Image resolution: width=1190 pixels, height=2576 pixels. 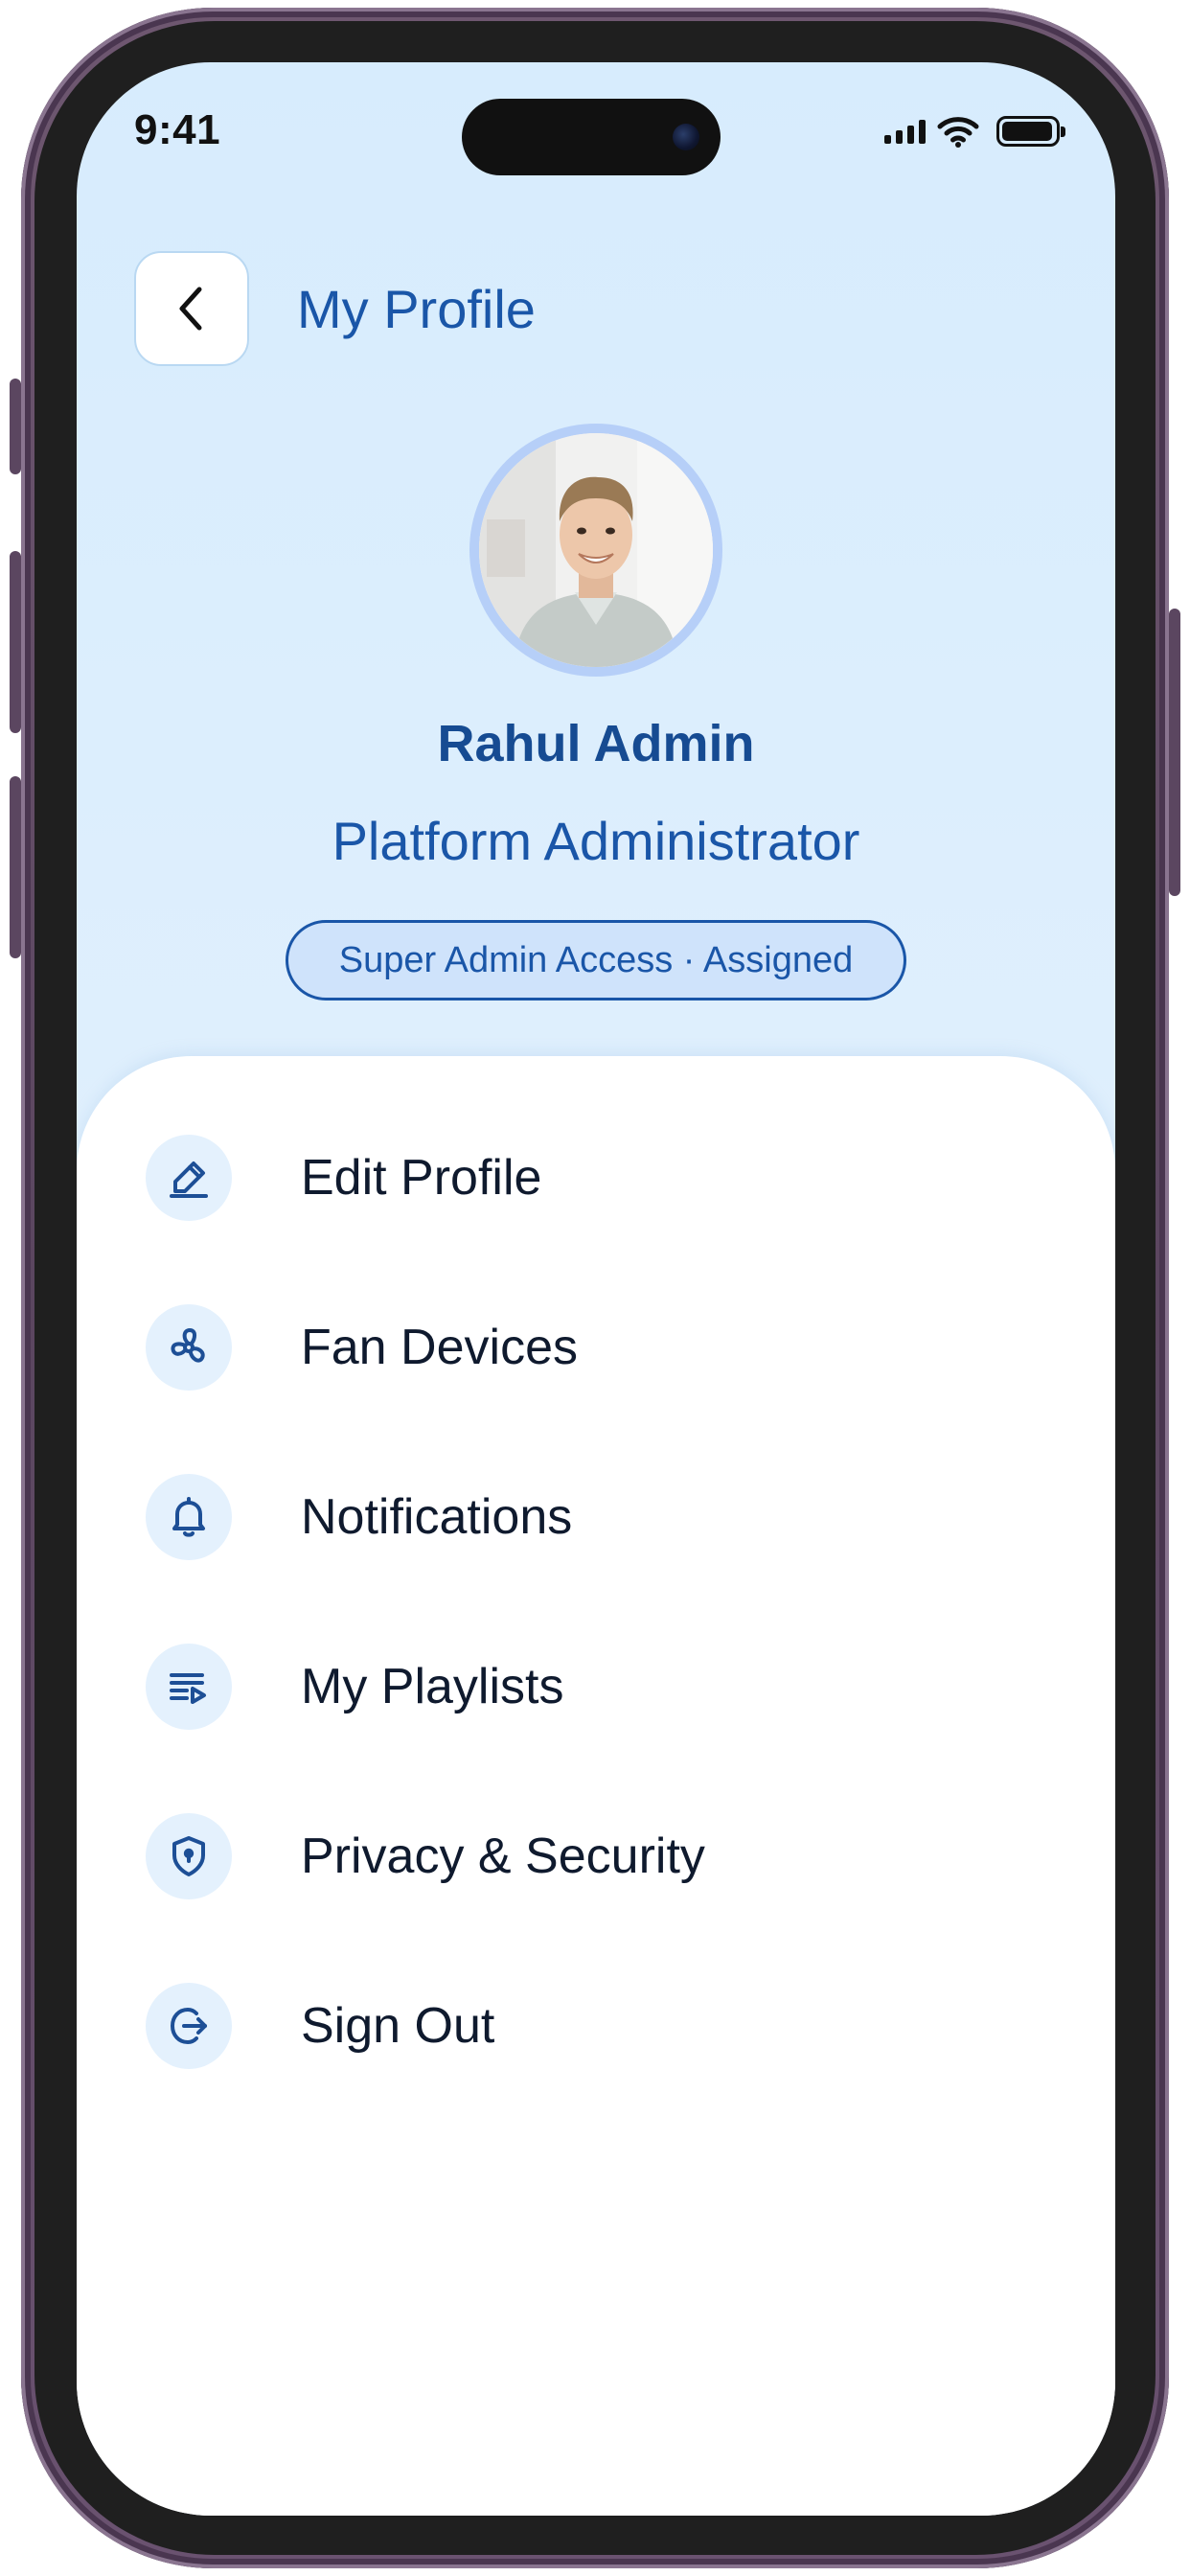 I want to click on menu-label: Sign Out, so click(x=398, y=2026).